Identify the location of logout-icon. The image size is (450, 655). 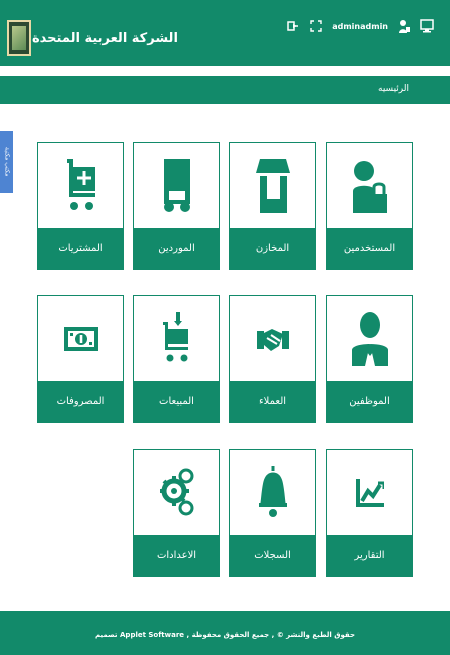
(293, 26).